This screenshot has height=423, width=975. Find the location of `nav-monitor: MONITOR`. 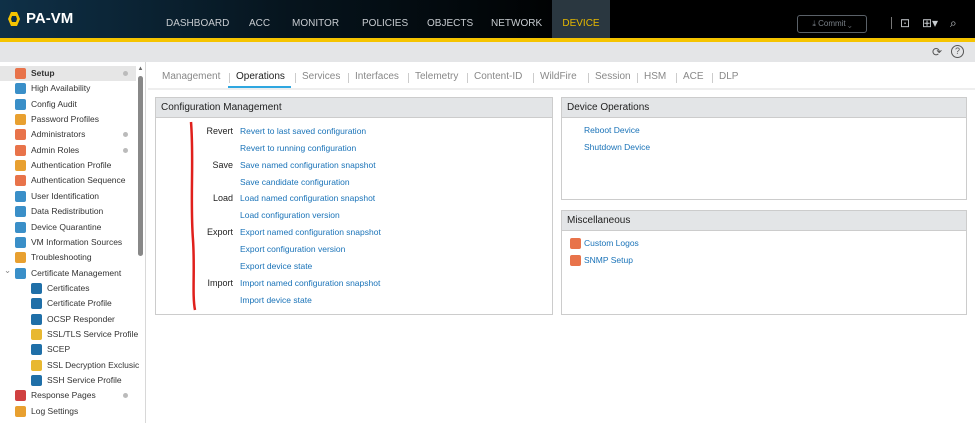

nav-monitor: MONITOR is located at coordinates (315, 19).